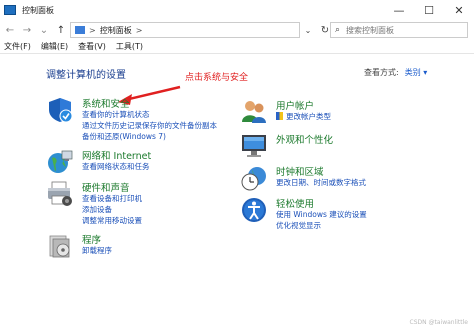 The height and width of the screenshot is (328, 474). I want to click on menu-tools: 工具(T), so click(129, 46).